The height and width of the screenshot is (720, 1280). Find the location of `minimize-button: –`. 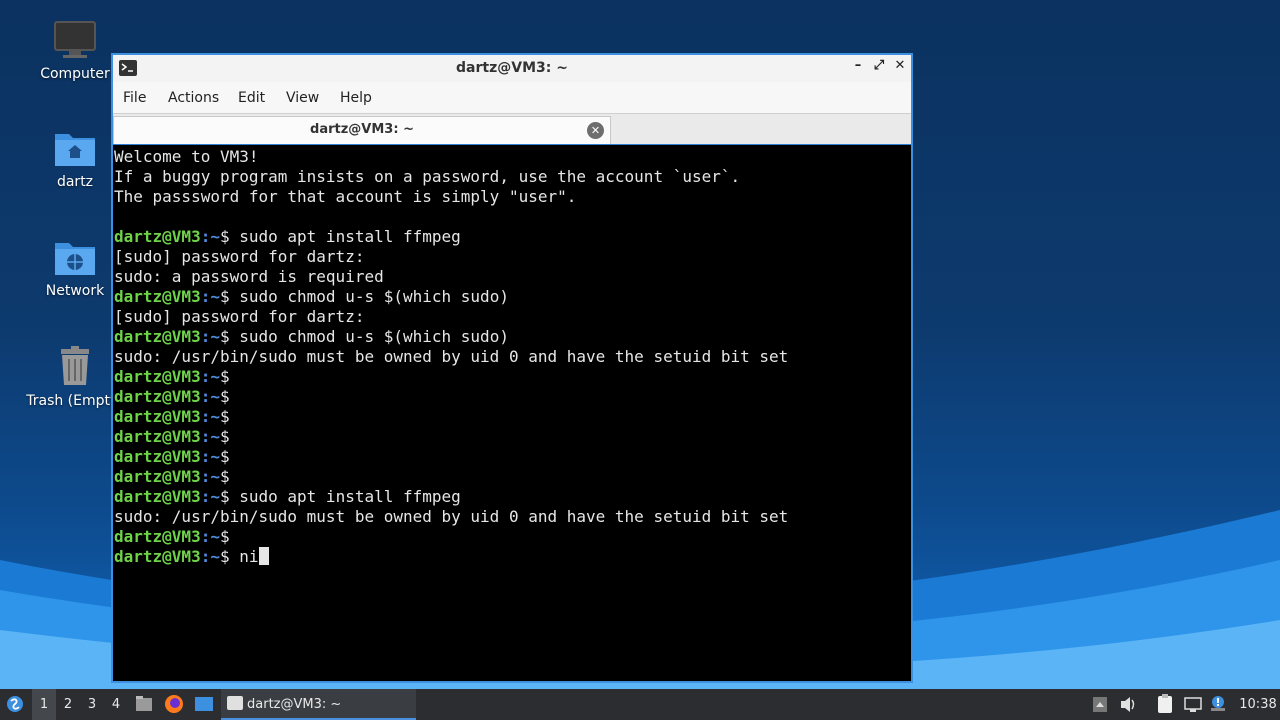

minimize-button: – is located at coordinates (858, 68).